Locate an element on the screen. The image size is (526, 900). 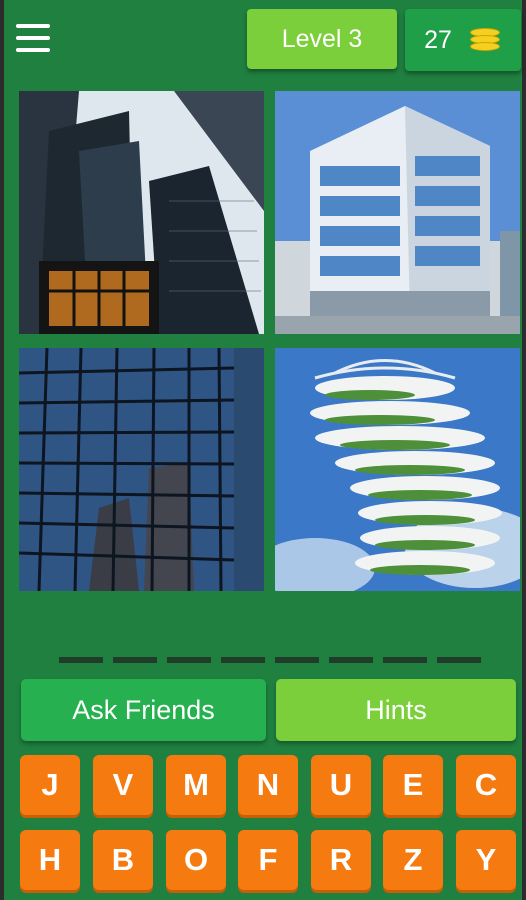
letter-key: N is located at coordinates (268, 785).